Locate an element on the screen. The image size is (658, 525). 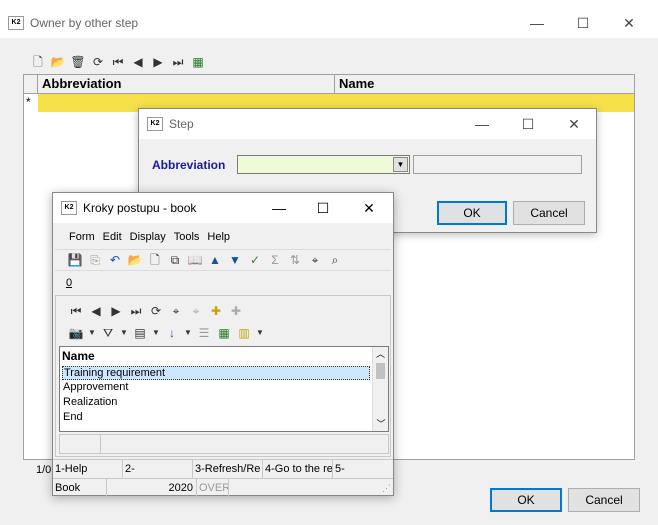
sum-icon: Σ is located at coordinates (275, 260).